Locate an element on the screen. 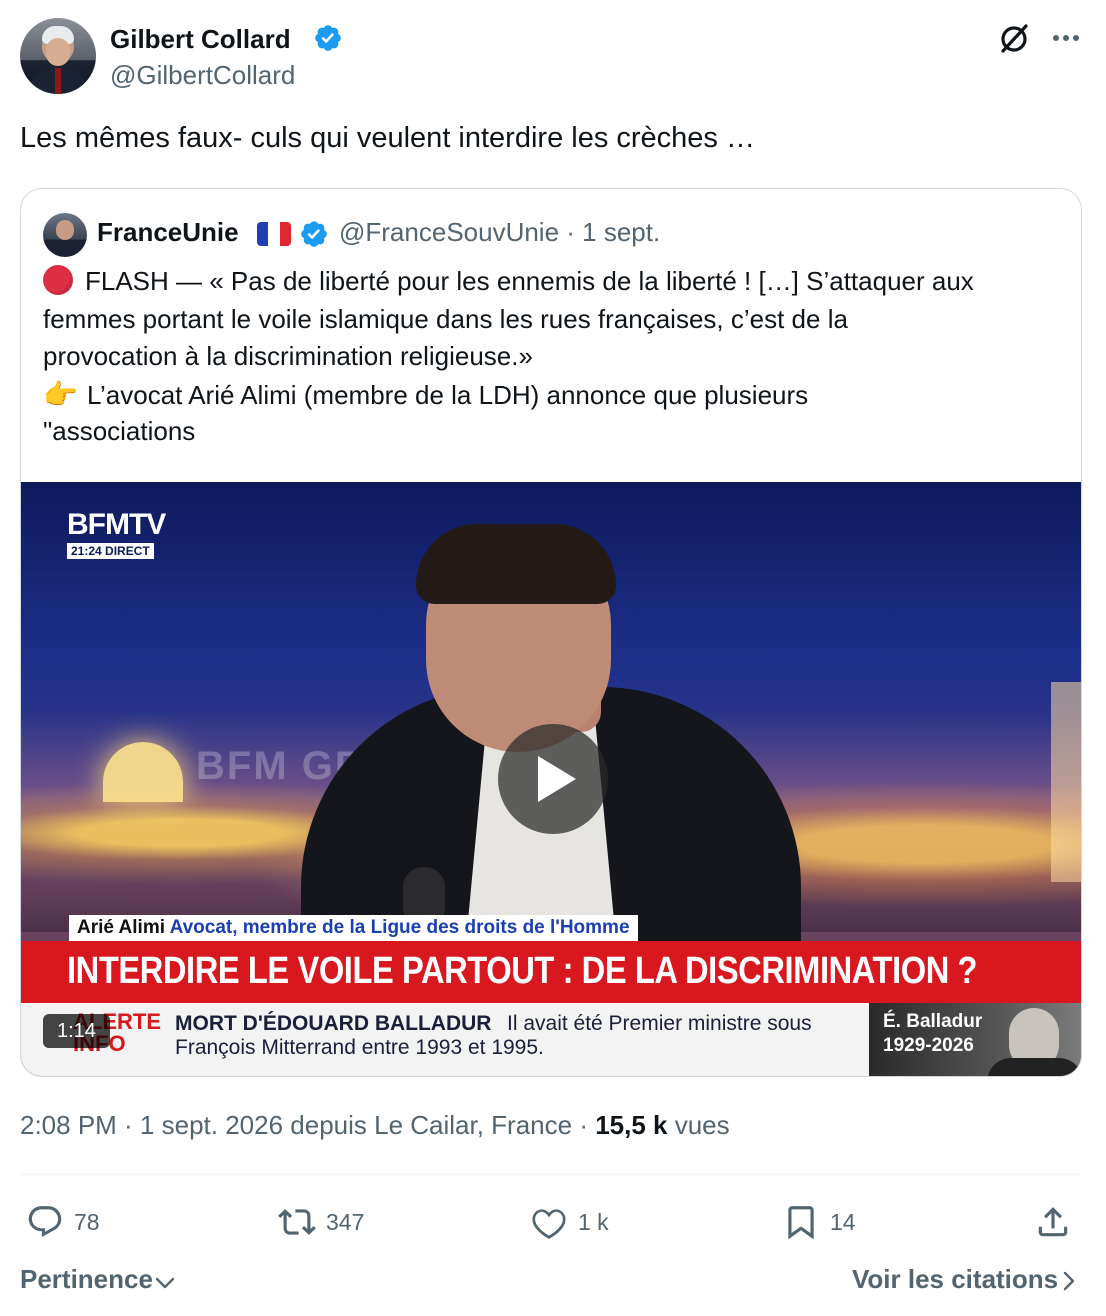  repost-count: 347 is located at coordinates (345, 1221).